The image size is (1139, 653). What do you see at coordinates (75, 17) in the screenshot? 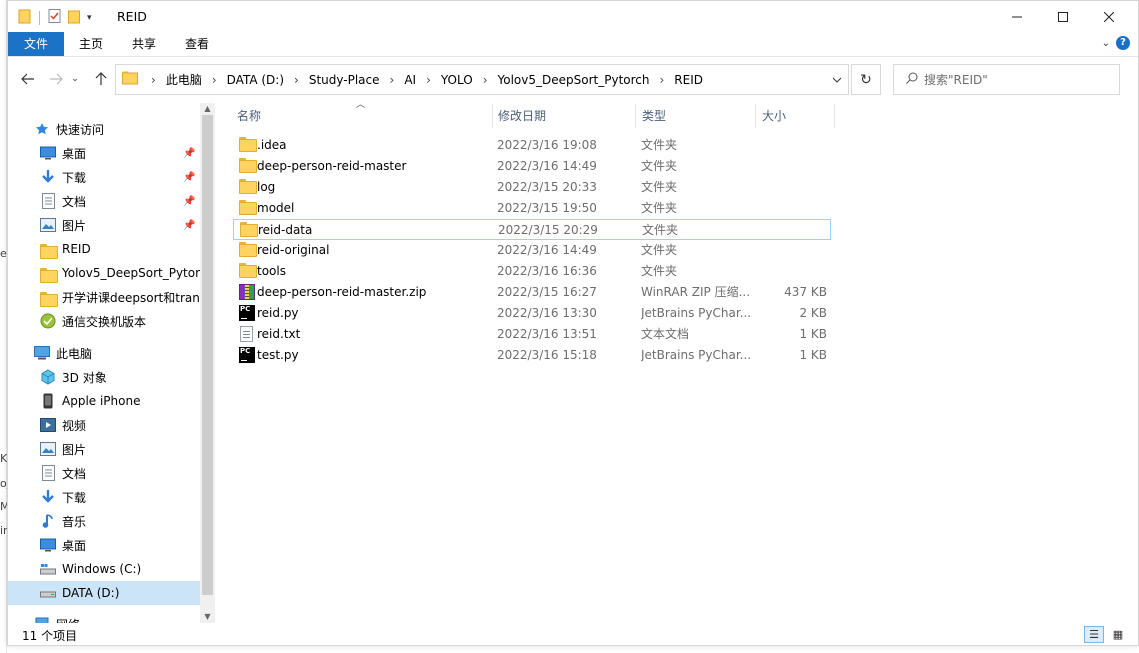
I see `new-folder-icon` at bounding box center [75, 17].